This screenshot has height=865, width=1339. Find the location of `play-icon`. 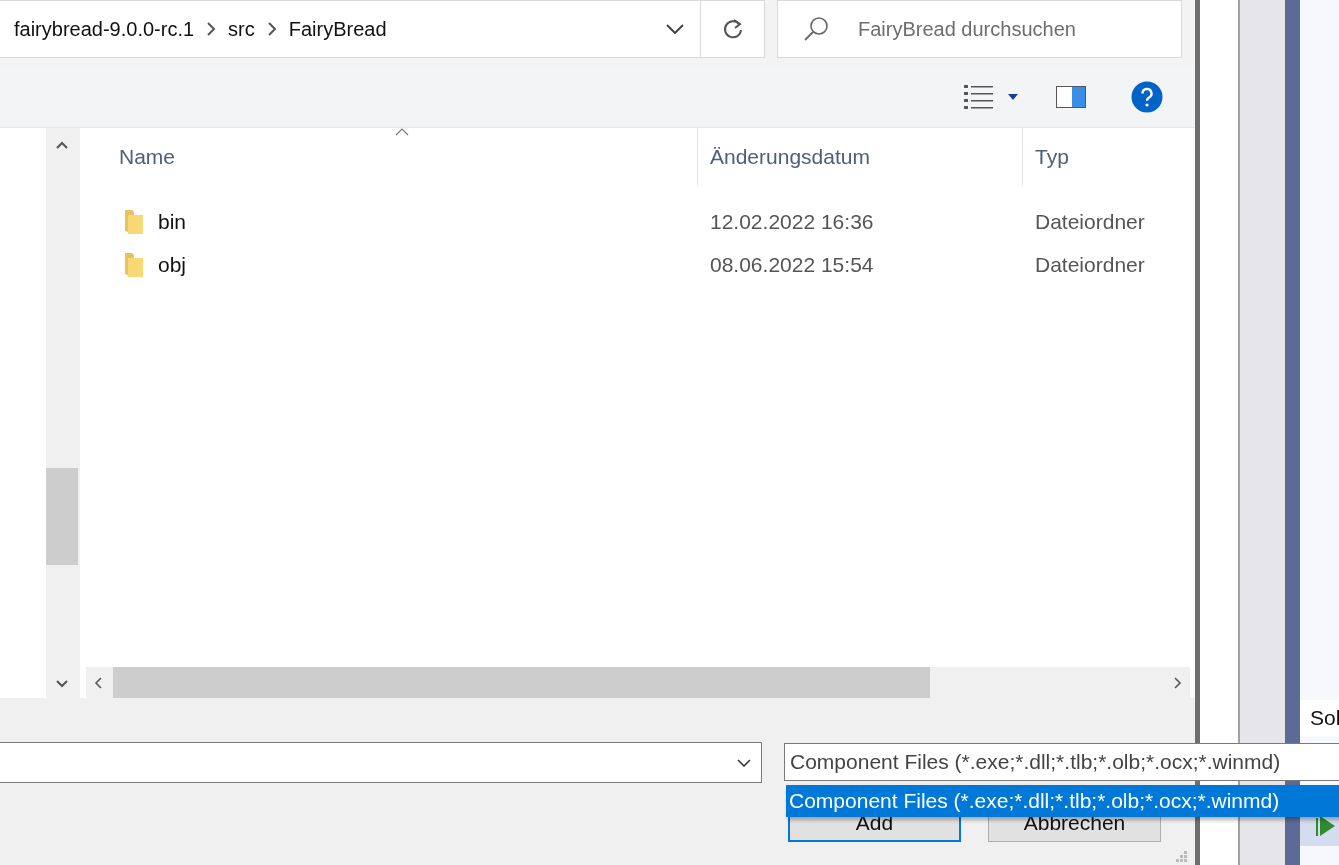

play-icon is located at coordinates (1326, 826).